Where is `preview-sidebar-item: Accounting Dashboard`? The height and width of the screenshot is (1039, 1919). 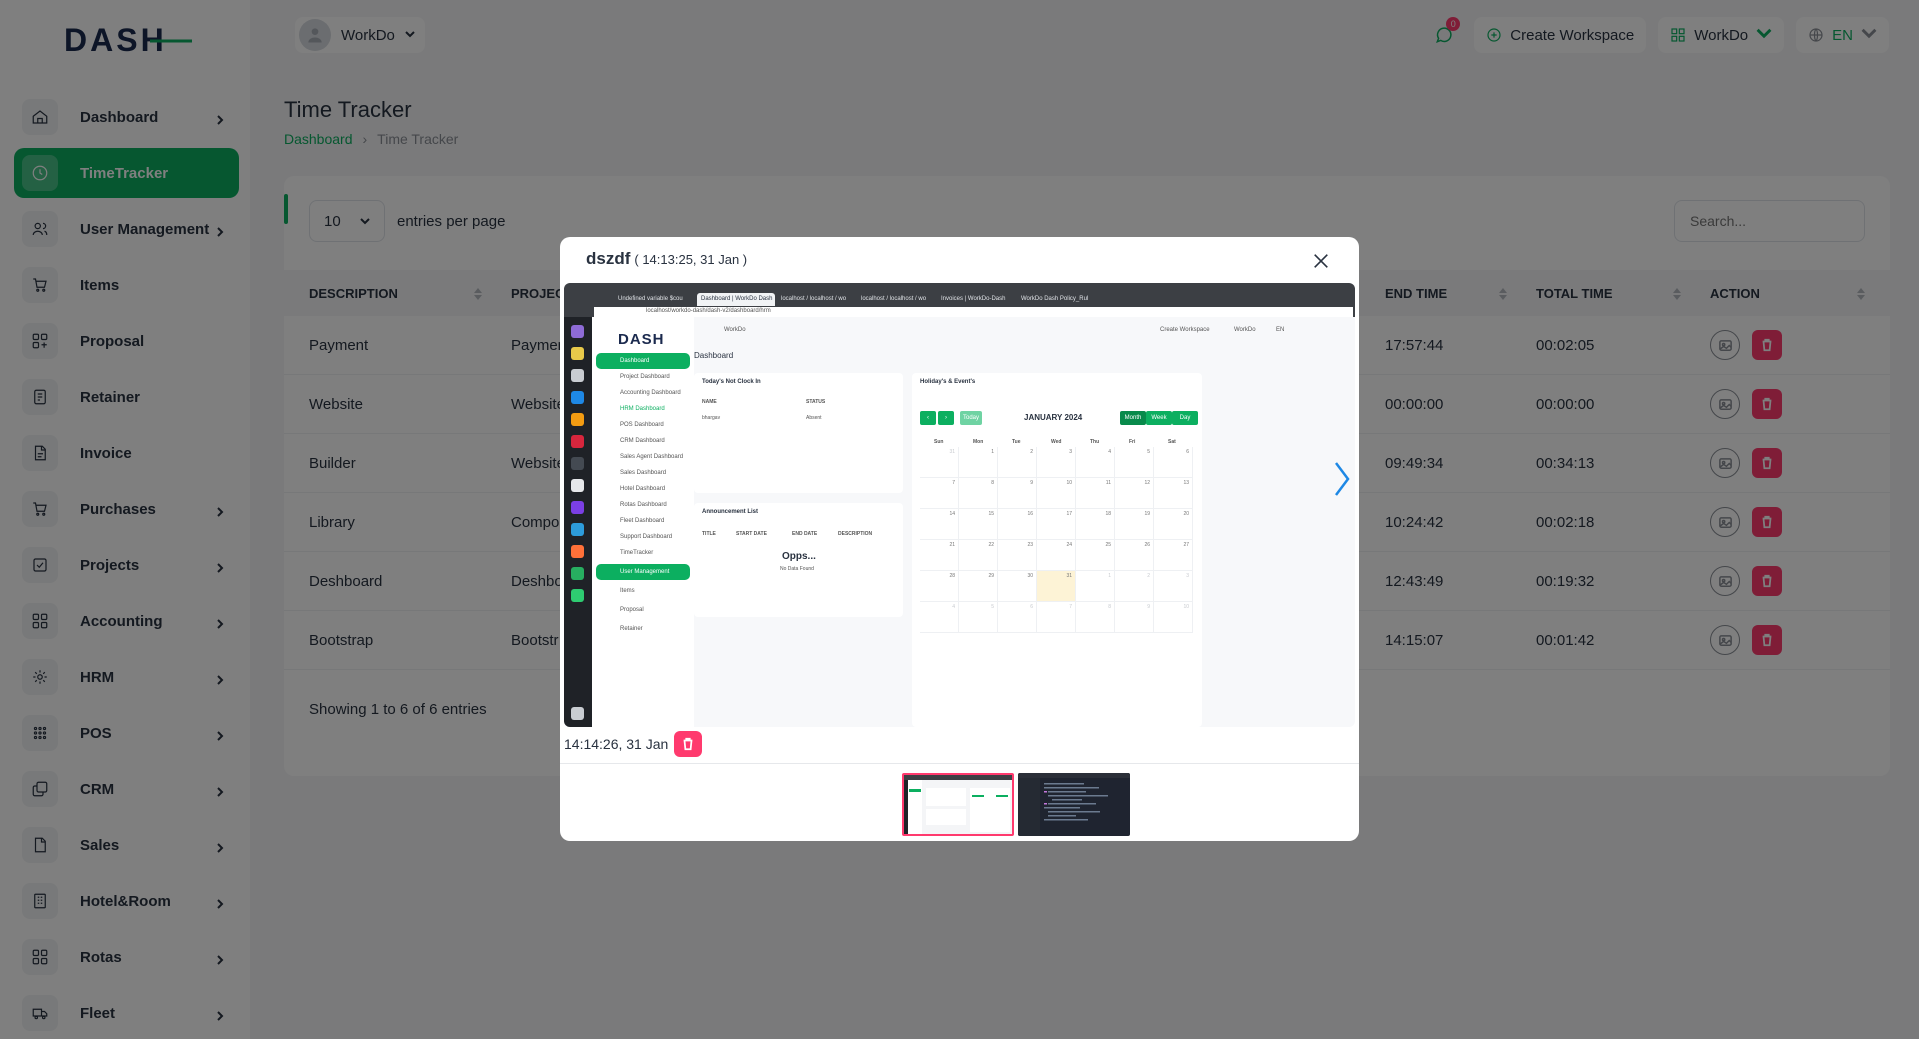 preview-sidebar-item: Accounting Dashboard is located at coordinates (650, 393).